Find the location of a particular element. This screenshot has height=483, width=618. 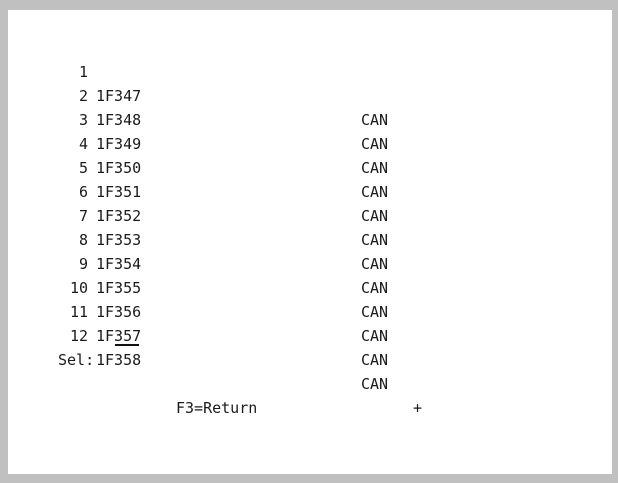

more-indicator: + is located at coordinates (418, 408).